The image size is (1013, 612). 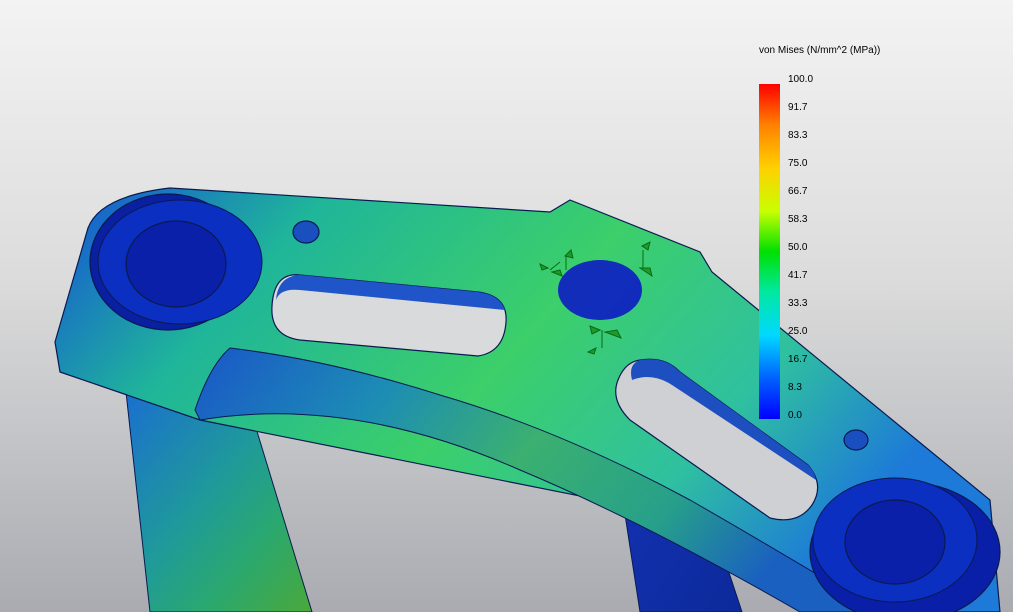 What do you see at coordinates (856, 440) in the screenshot?
I see `small-hole-right` at bounding box center [856, 440].